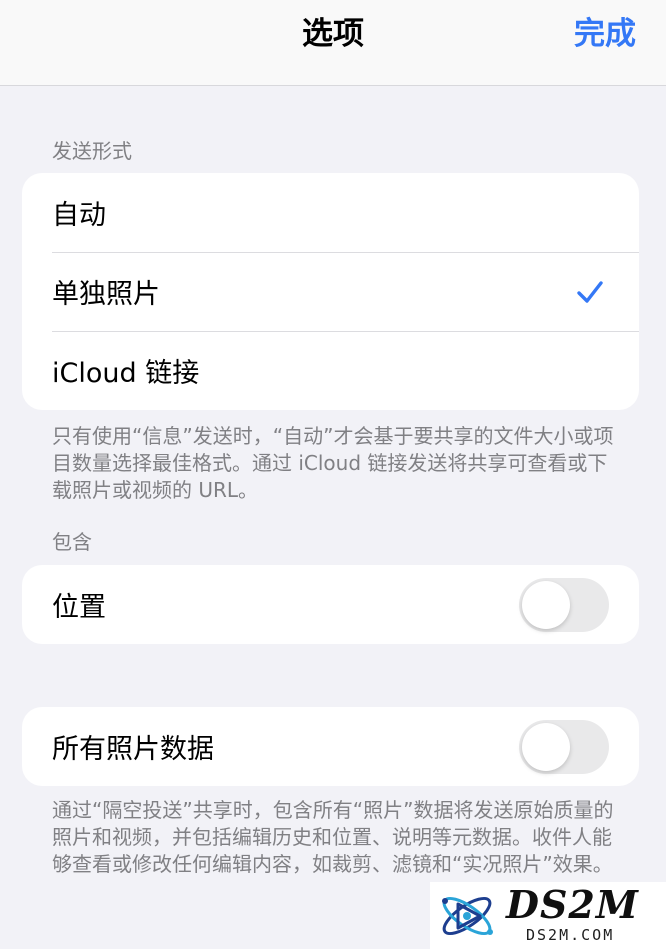 The height and width of the screenshot is (949, 666). I want to click on watermark-subtext: DS2M.COM, so click(570, 935).